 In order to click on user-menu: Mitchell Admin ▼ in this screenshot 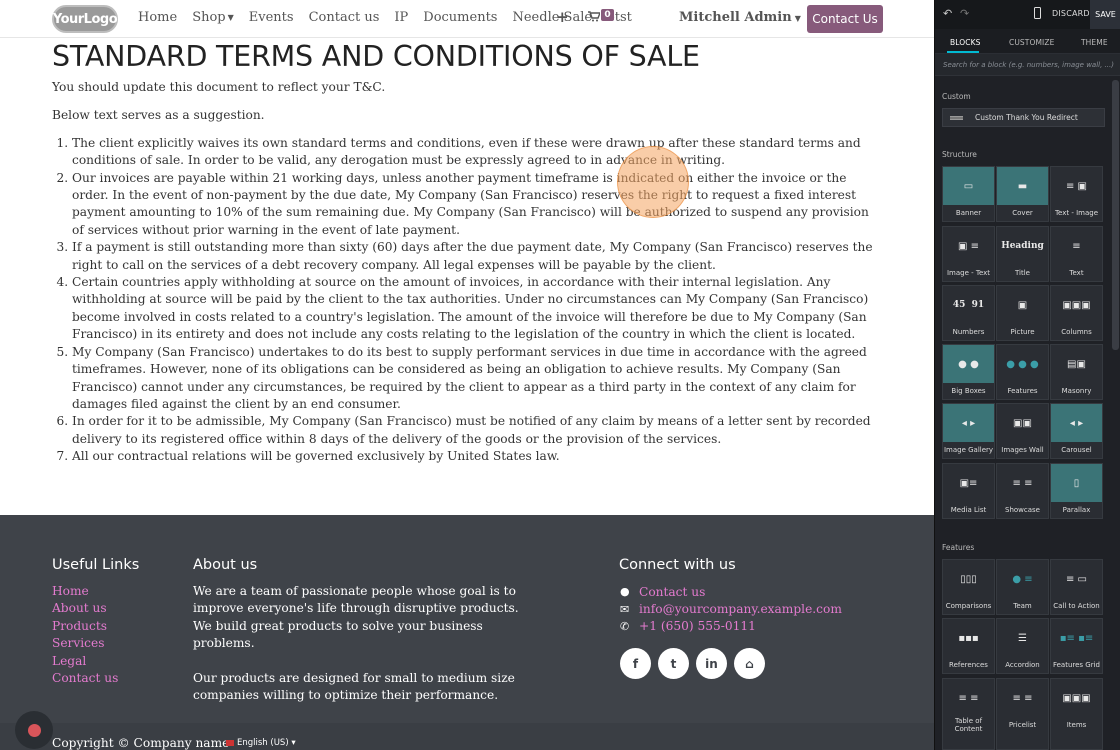, I will do `click(740, 17)`.